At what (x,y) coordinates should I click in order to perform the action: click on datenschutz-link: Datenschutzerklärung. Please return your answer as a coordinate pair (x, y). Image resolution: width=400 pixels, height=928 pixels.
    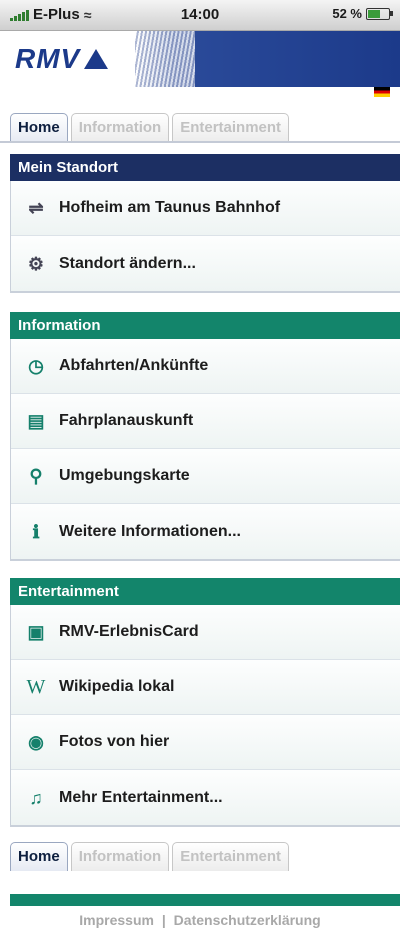
    Looking at the image, I should click on (247, 920).